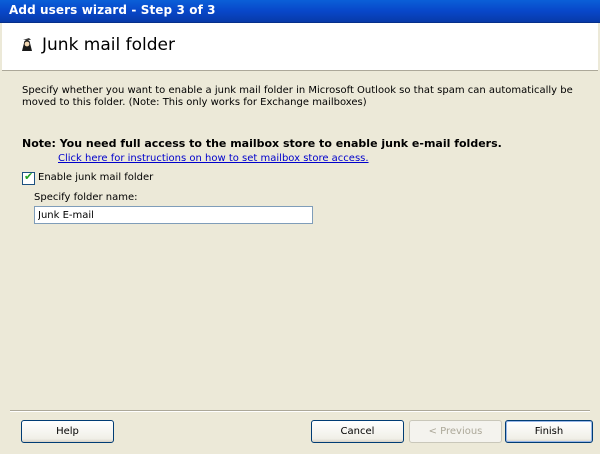 Image resolution: width=600 pixels, height=454 pixels. I want to click on window-title: Add users wizard - Step 3 of 3, so click(112, 10).